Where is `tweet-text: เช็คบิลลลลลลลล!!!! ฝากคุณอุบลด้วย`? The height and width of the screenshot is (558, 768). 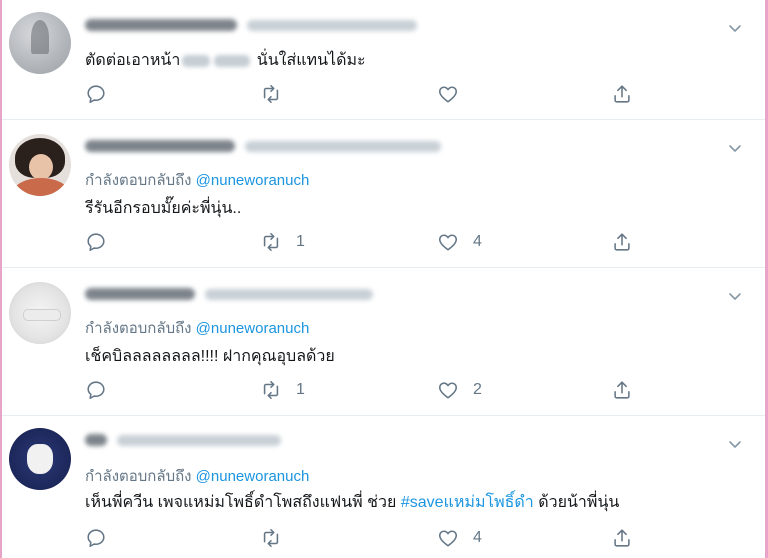
tweet-text: เช็คบิลลลลลลลล!!!! ฝากคุณอุบลด้วย is located at coordinates (210, 356).